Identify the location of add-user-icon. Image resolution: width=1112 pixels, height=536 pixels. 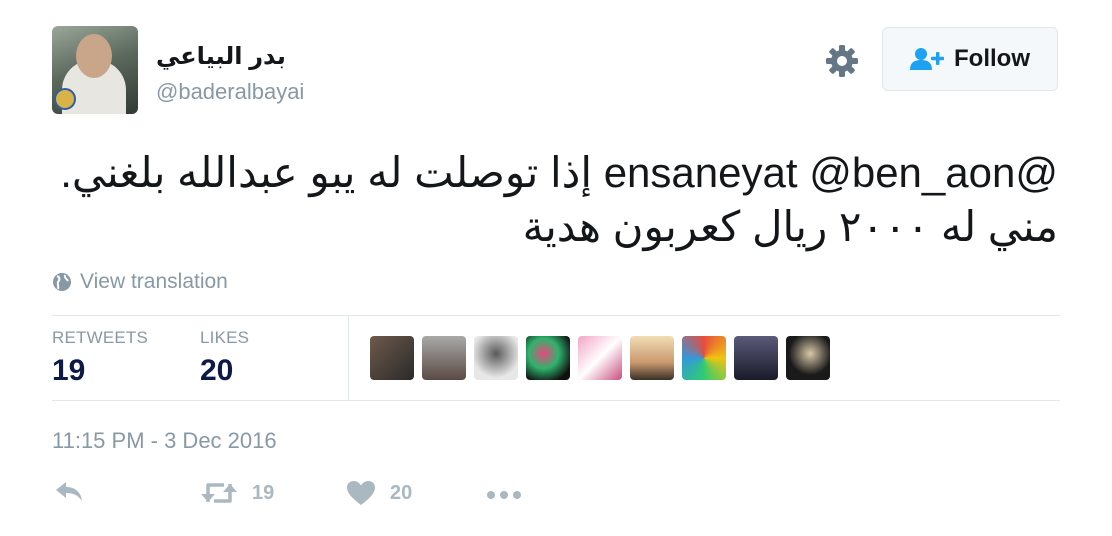
(927, 59).